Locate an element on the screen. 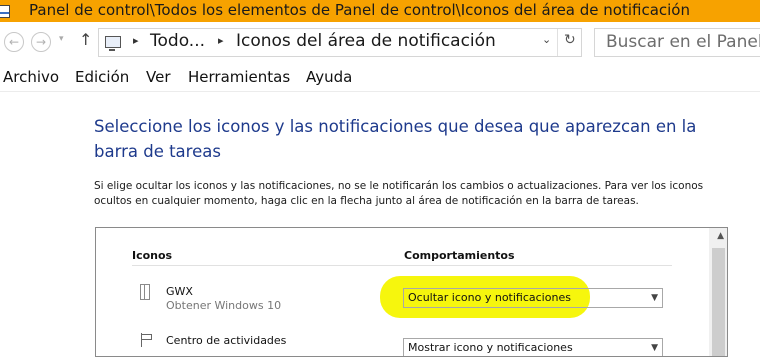  breadcrumb-current: Iconos del área de notificación is located at coordinates (366, 41).